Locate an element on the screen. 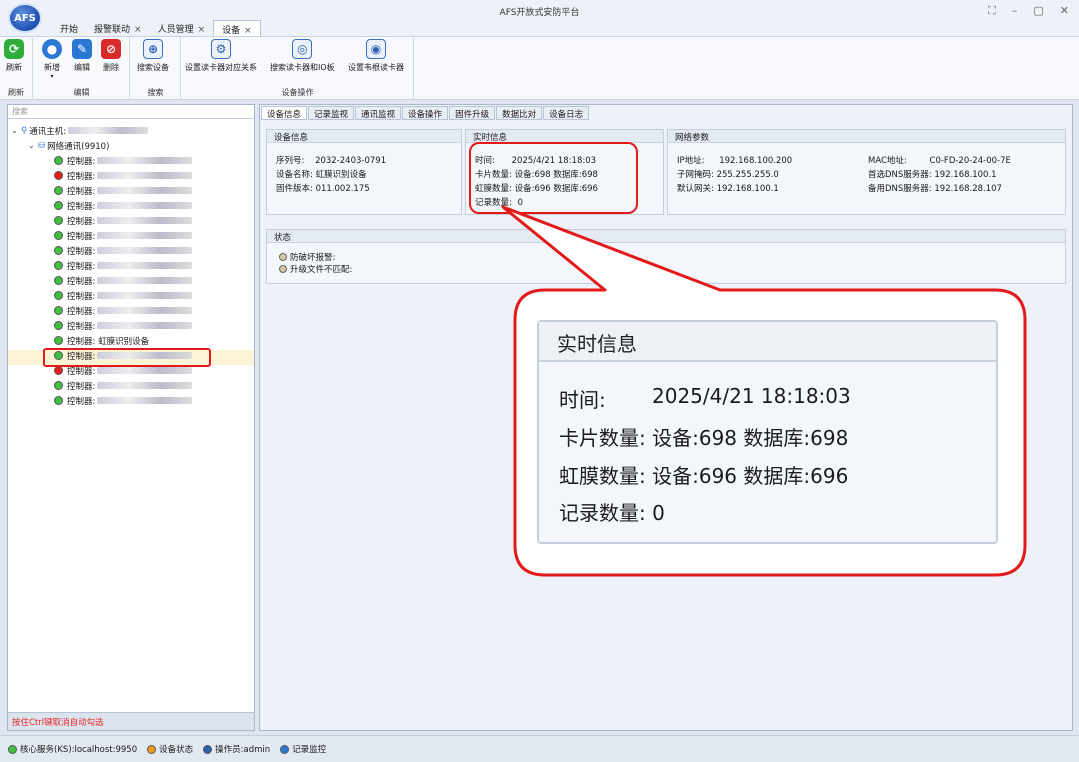  search-device-button: ⊕ 搜索设备 is located at coordinates (153, 56).